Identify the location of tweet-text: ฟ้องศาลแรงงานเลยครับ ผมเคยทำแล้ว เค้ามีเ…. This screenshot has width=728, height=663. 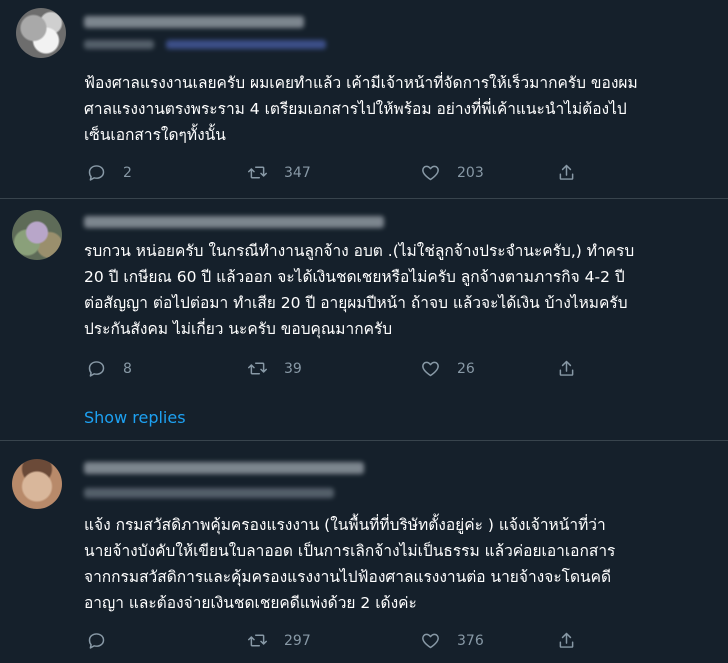
(361, 109).